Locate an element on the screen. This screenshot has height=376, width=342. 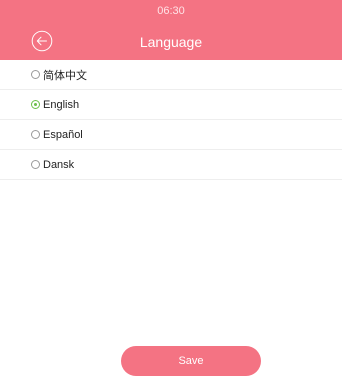
status-time: 06:30 is located at coordinates (171, 11).